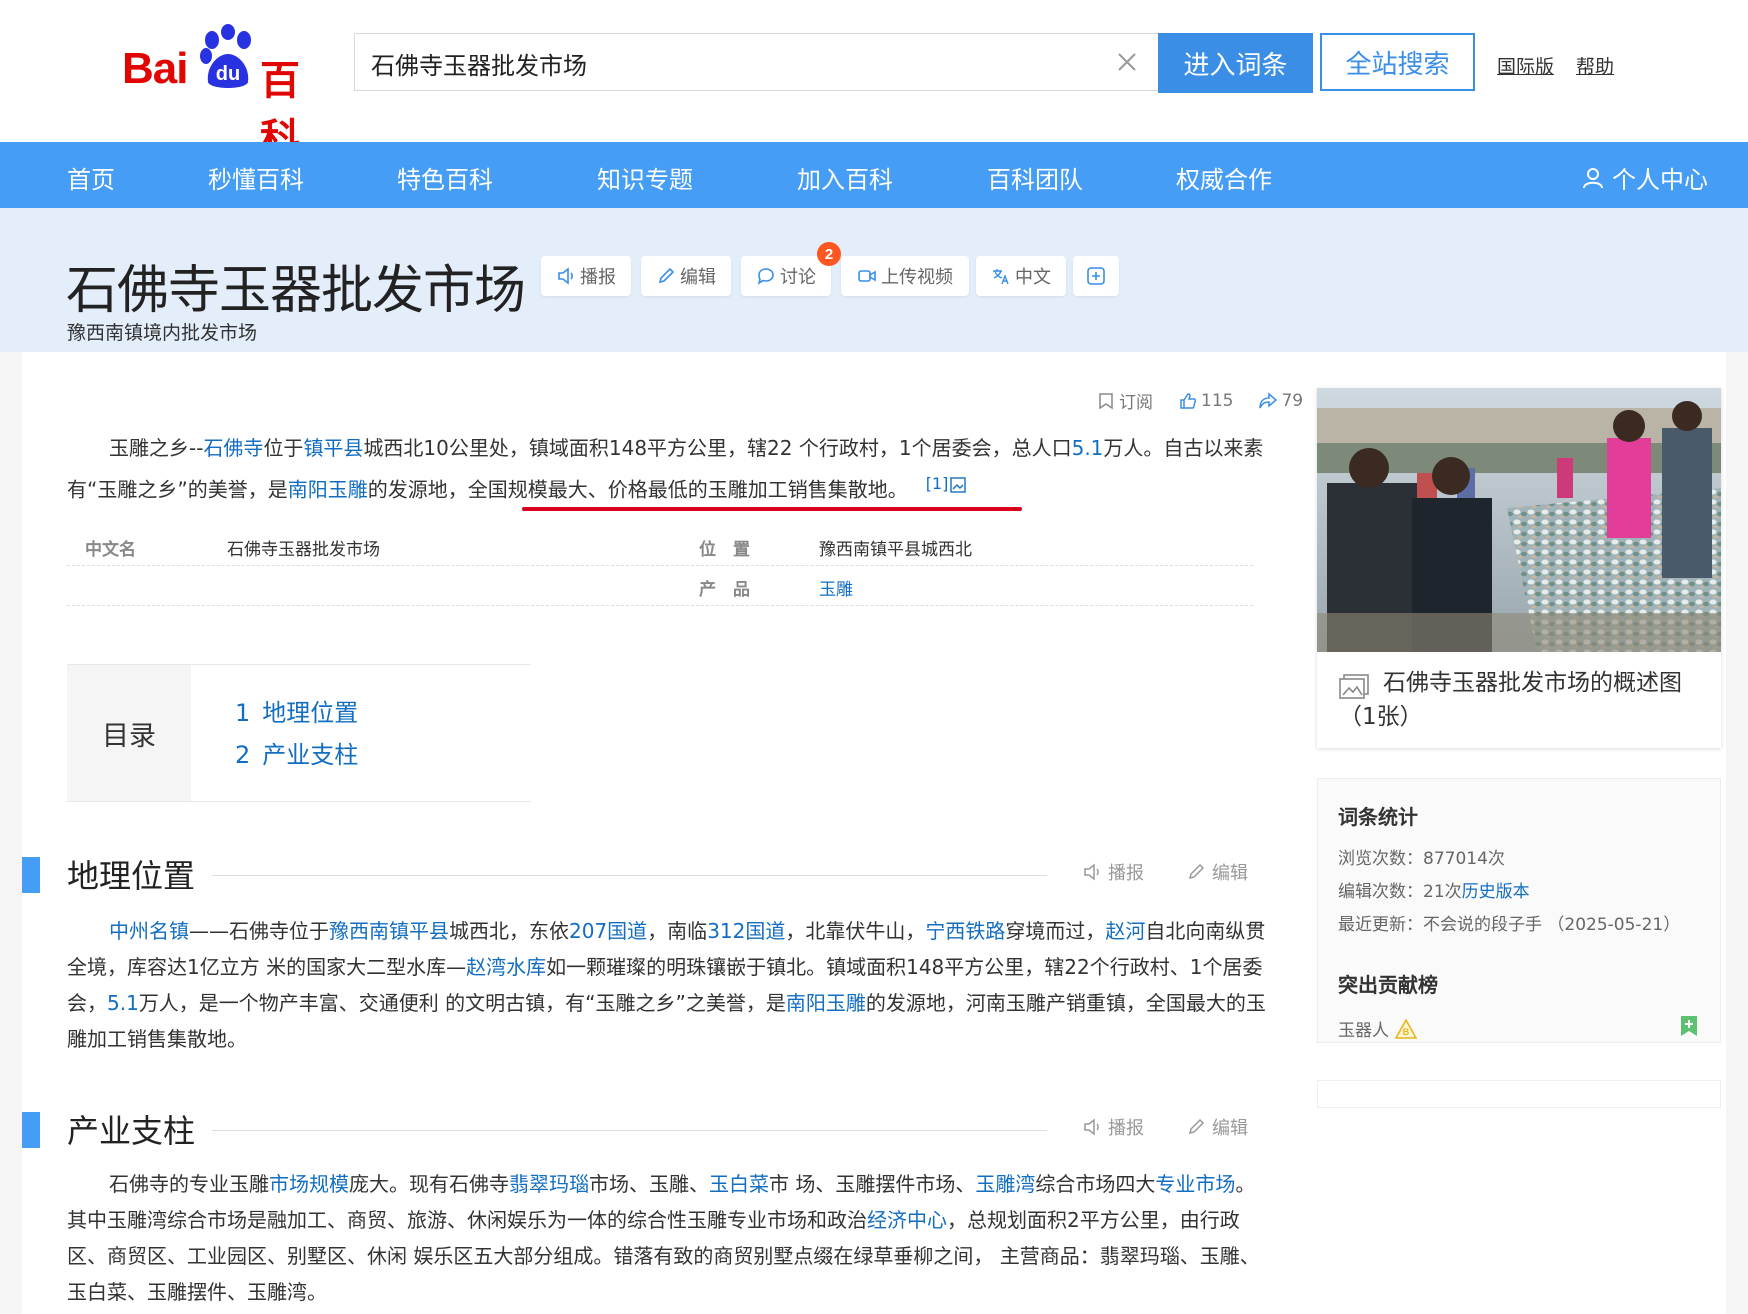 The width and height of the screenshot is (1748, 1314). What do you see at coordinates (309, 1184) in the screenshot?
I see `inline-link: 市场规模` at bounding box center [309, 1184].